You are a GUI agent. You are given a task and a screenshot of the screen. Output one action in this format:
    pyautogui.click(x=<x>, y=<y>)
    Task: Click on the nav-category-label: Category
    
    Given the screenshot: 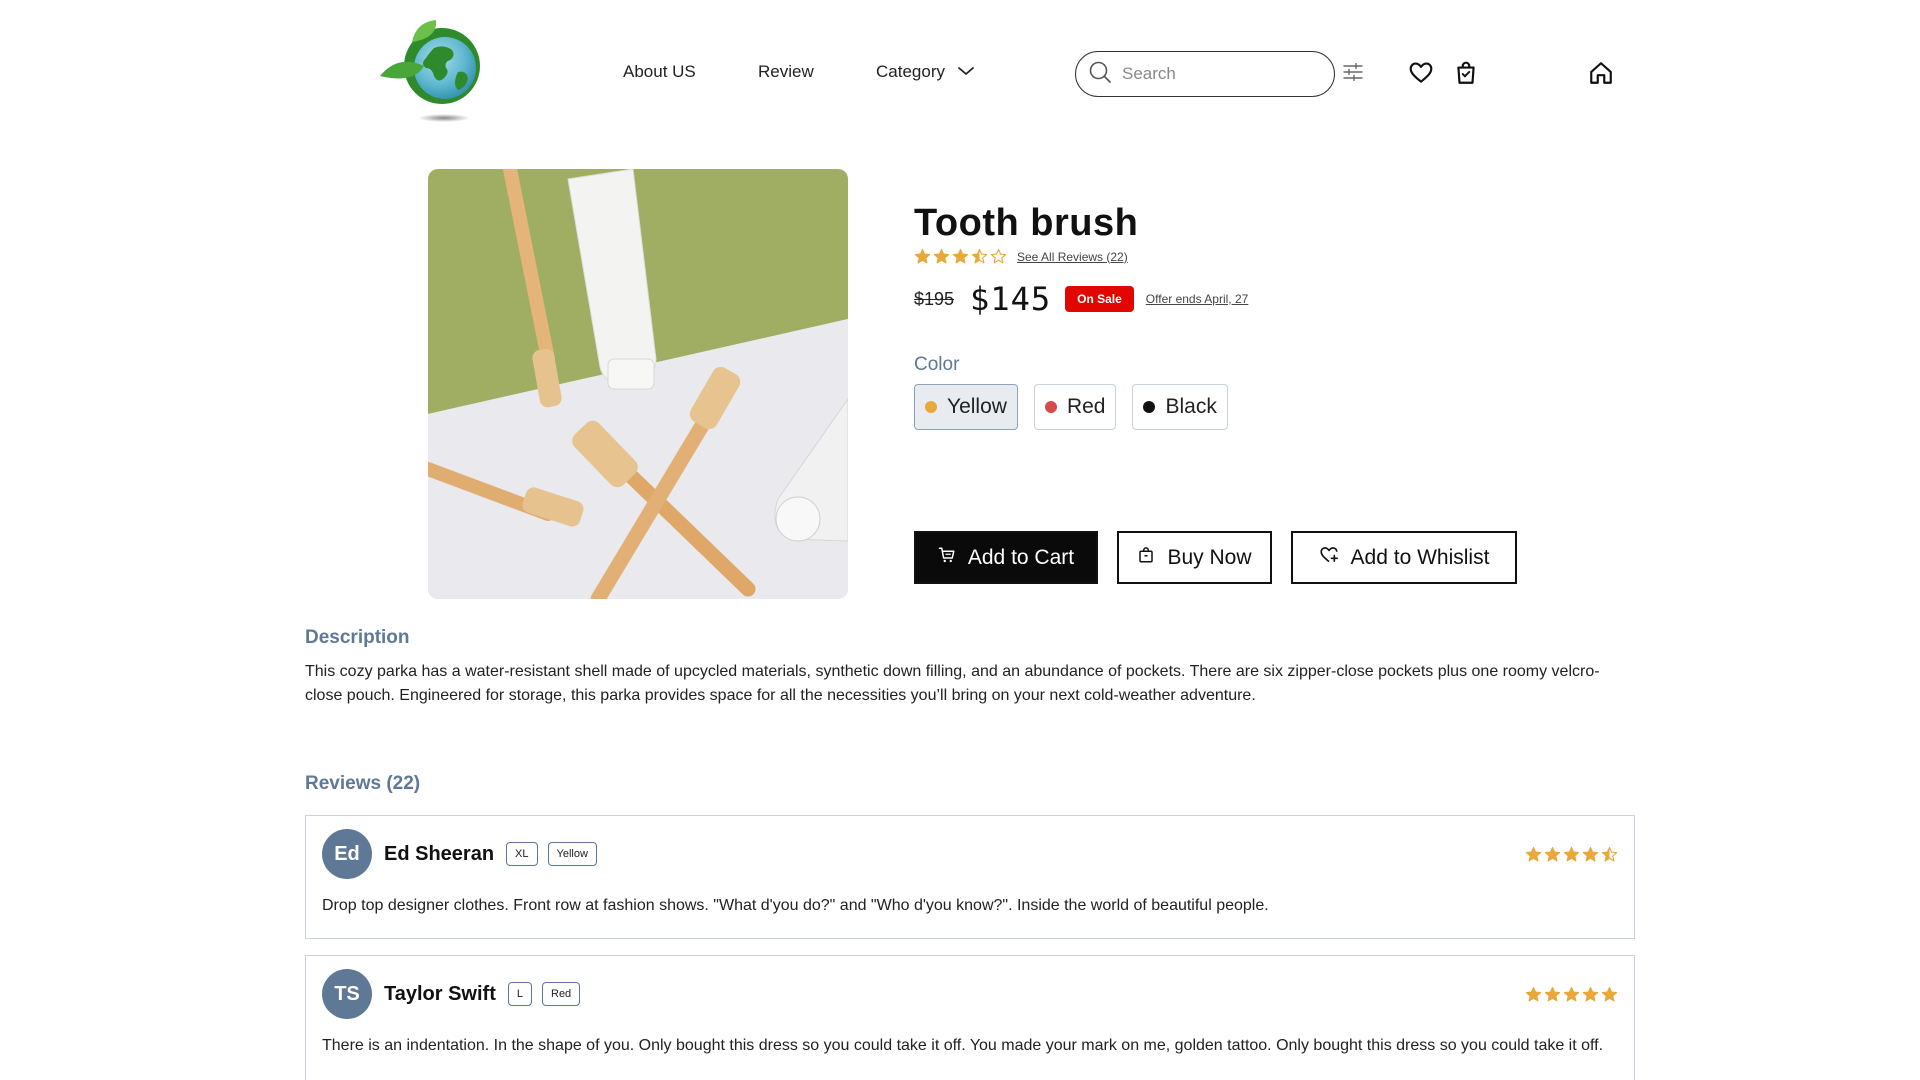 What is the action you would take?
    pyautogui.click(x=910, y=71)
    